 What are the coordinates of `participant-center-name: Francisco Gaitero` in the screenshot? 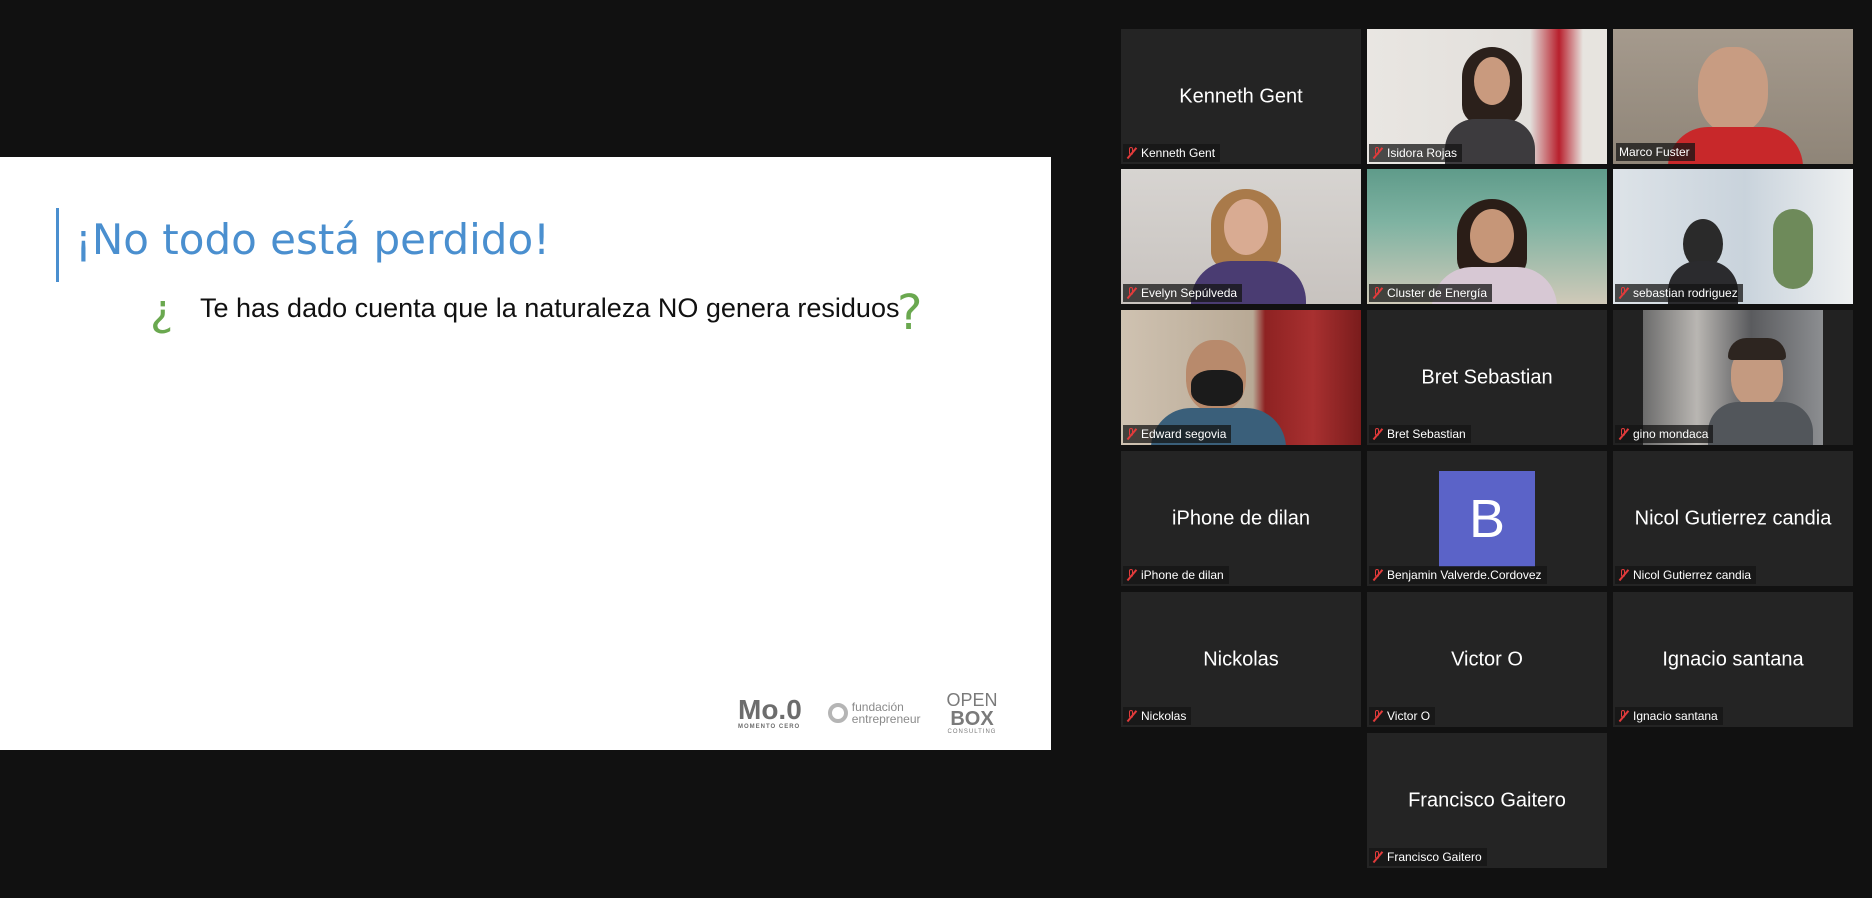 It's located at (1487, 800).